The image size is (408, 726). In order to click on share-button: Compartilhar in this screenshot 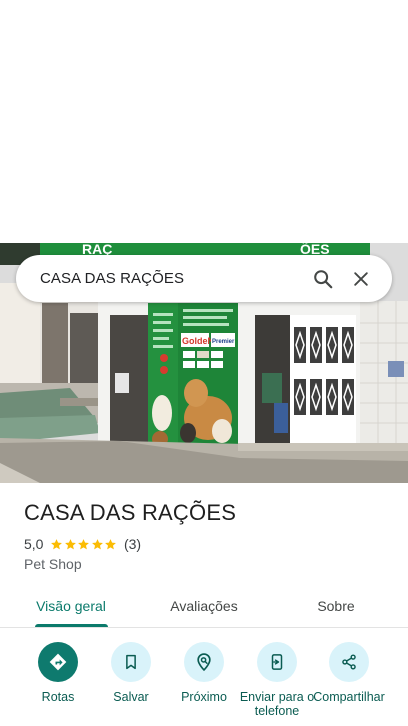, I will do `click(349, 673)`.